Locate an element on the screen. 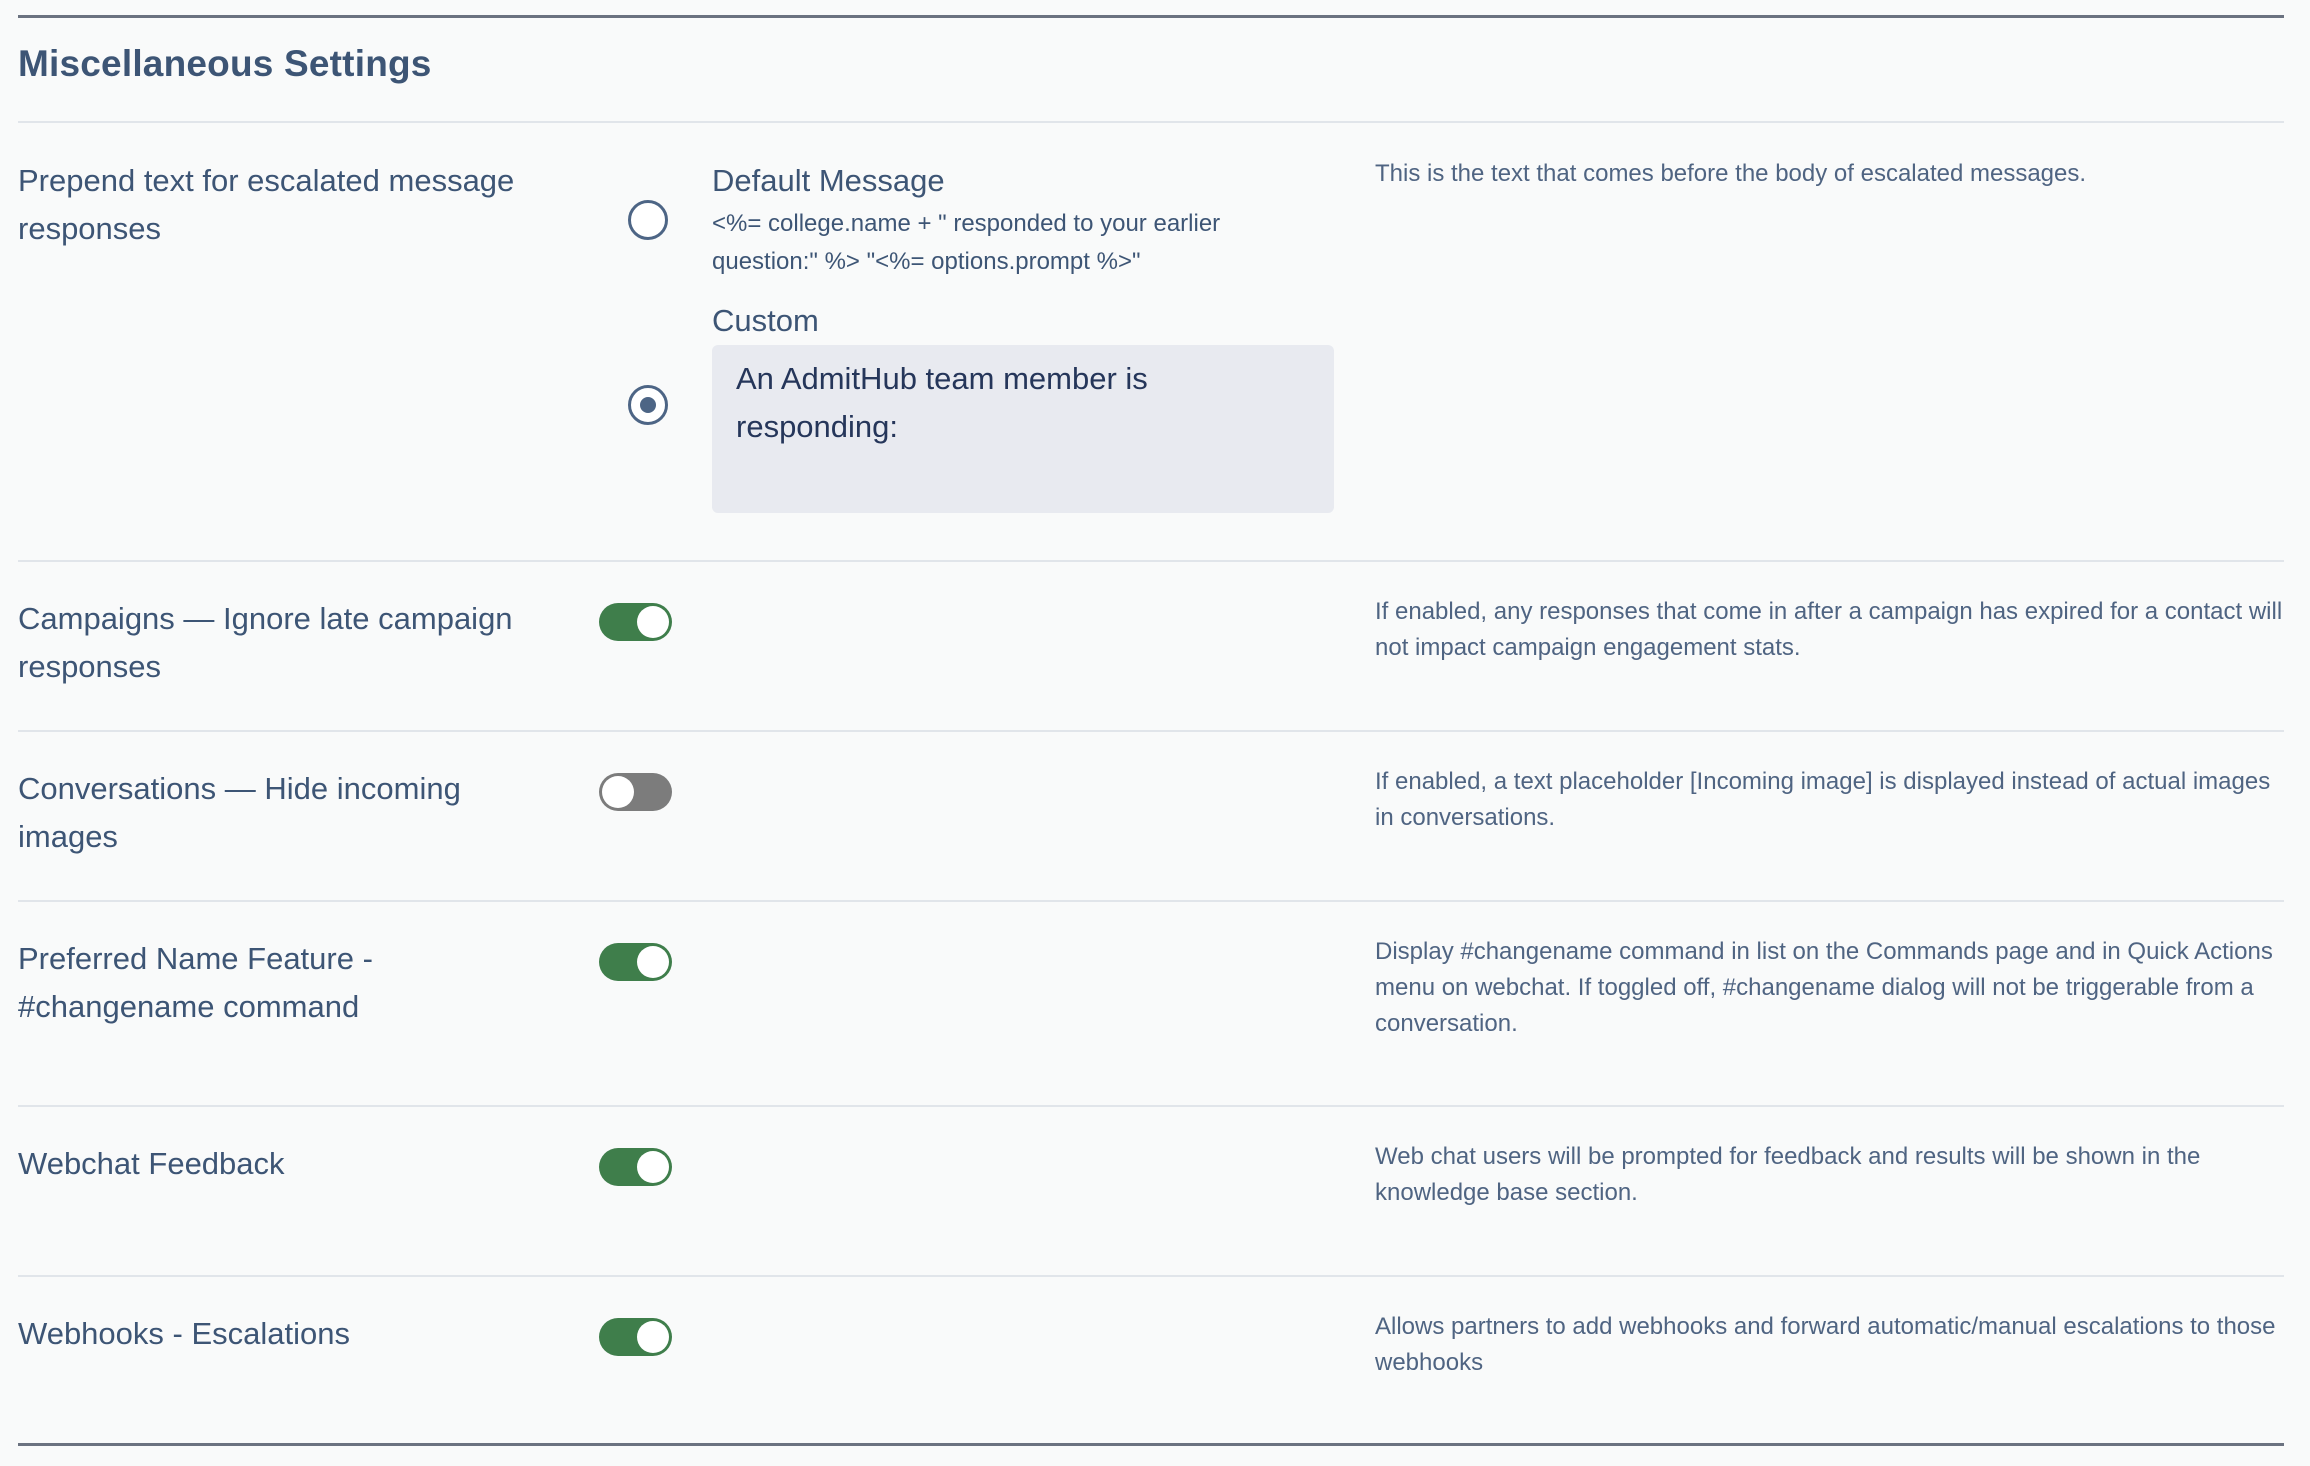 The height and width of the screenshot is (1466, 2310). bottom-rule is located at coordinates (1151, 1444).